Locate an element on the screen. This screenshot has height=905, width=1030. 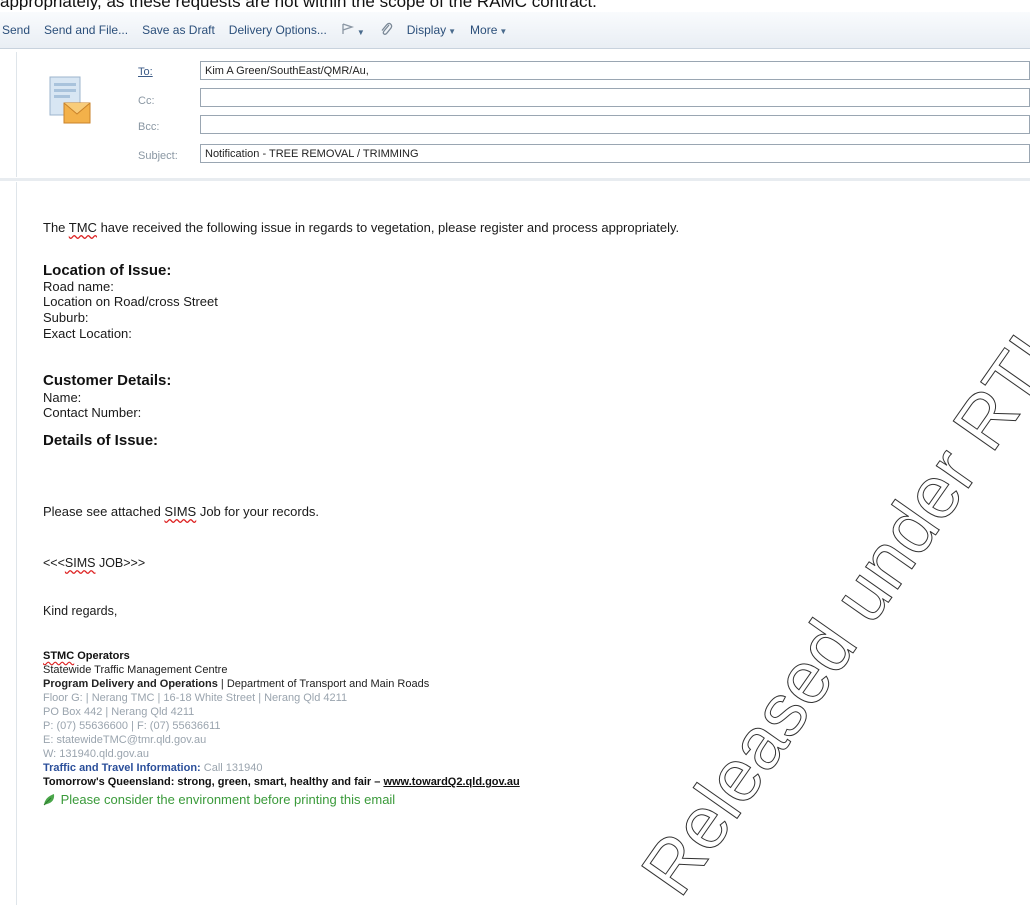
paperclip-icon is located at coordinates (386, 30).